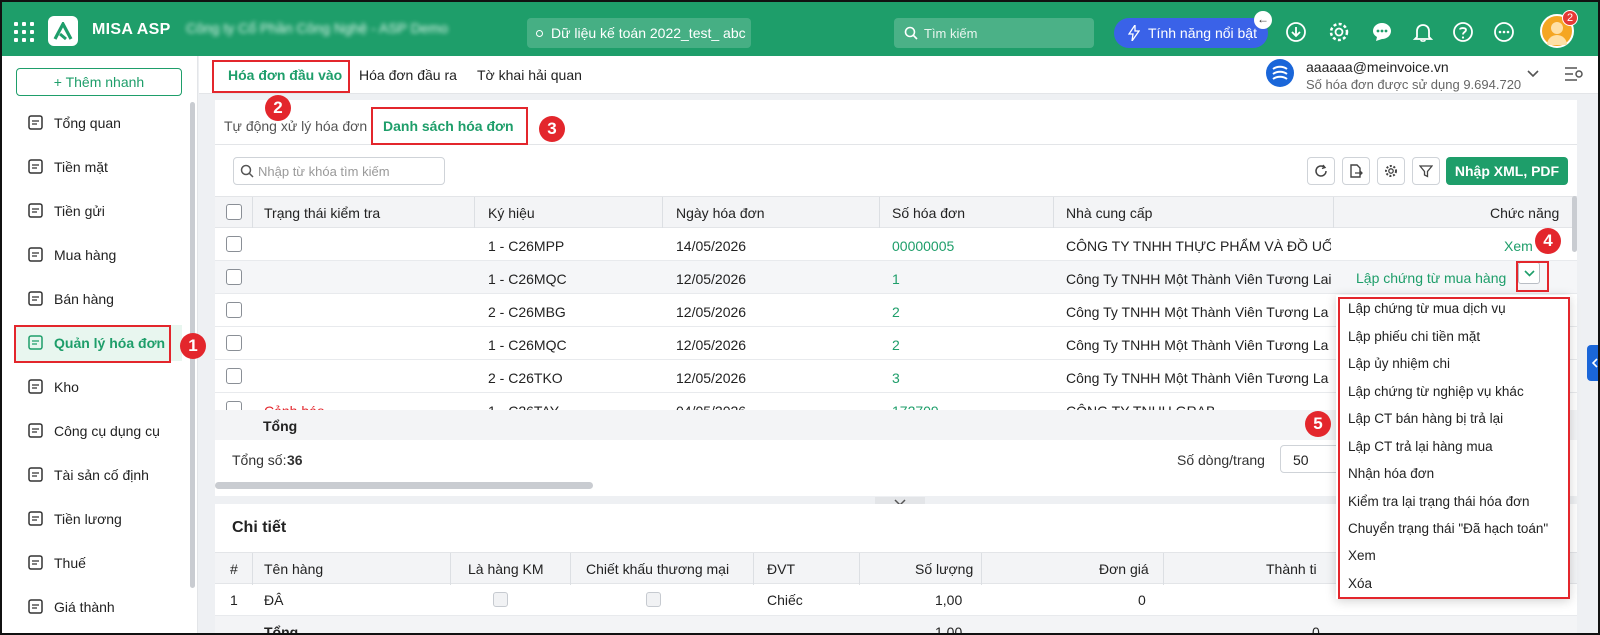 Image resolution: width=1600 pixels, height=635 pixels. I want to click on gear-icon, so click(1339, 32).